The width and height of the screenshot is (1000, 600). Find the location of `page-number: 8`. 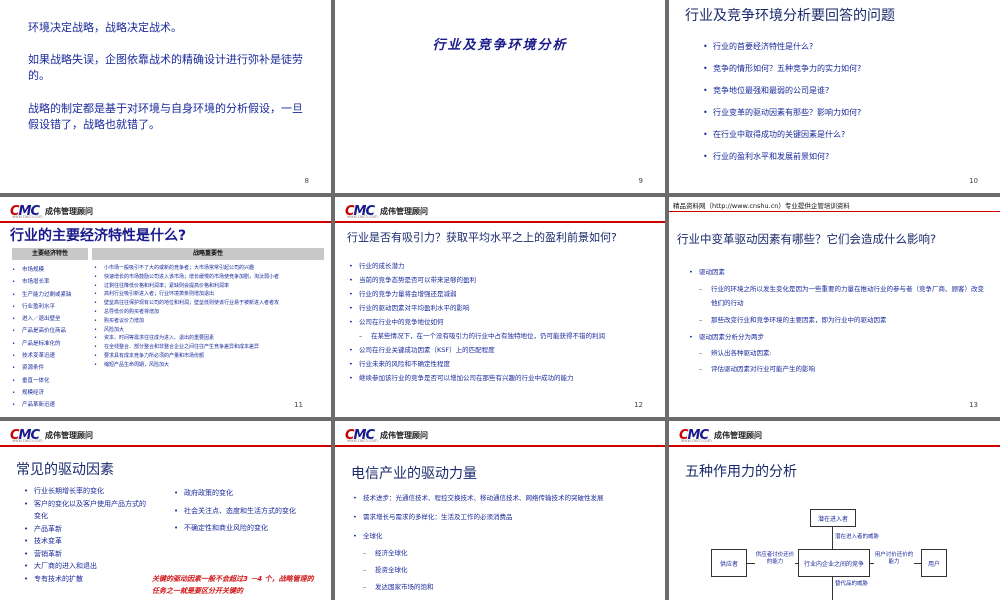

page-number: 8 is located at coordinates (306, 181).